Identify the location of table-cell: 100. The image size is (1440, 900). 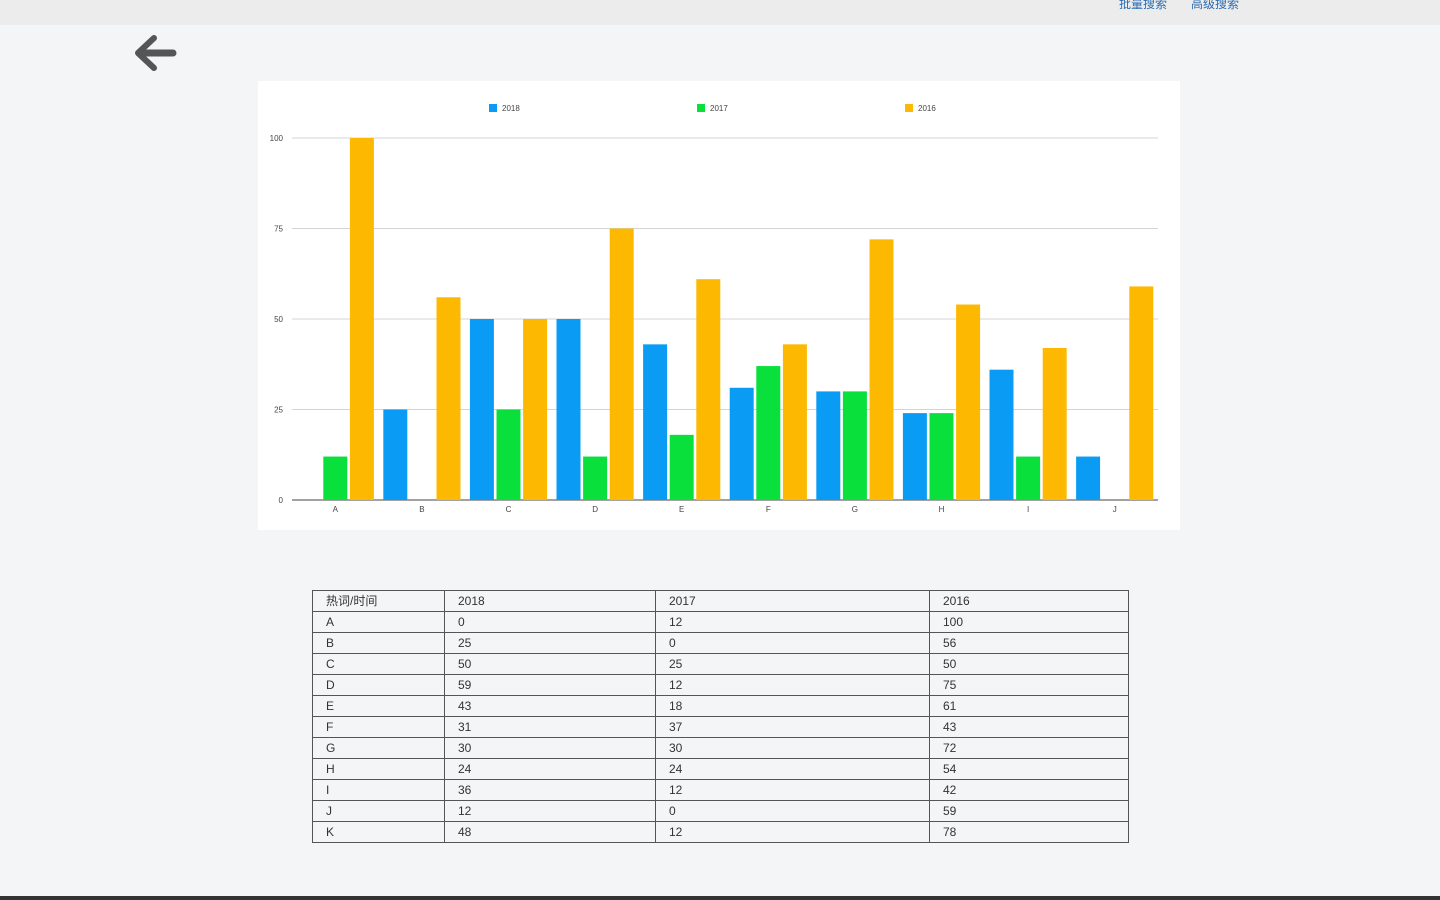
(1029, 622).